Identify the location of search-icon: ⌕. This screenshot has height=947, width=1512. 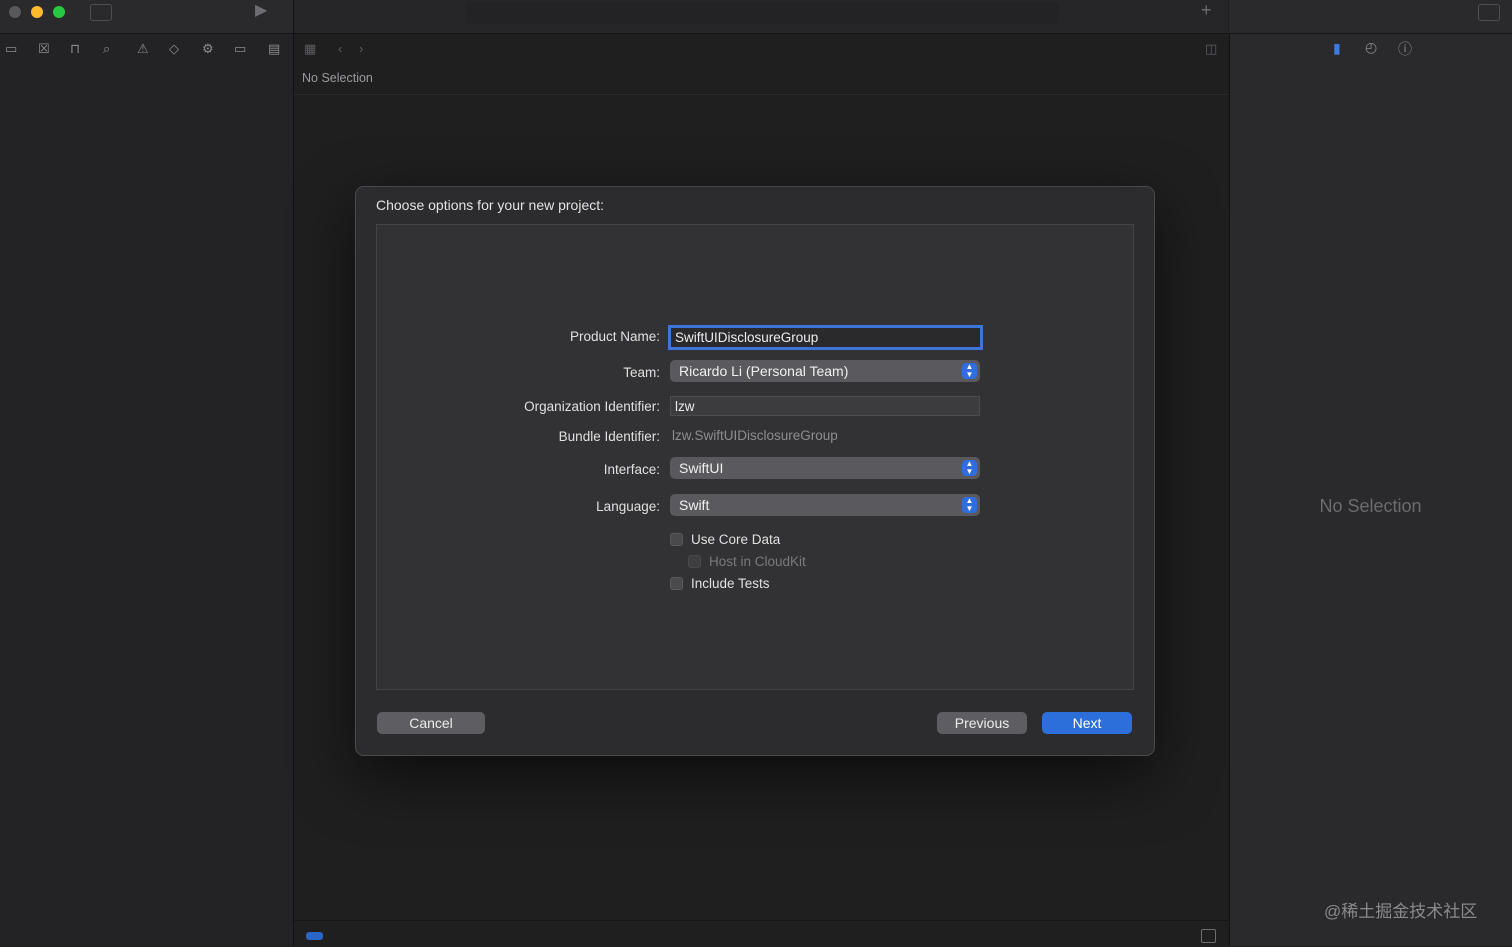
(106, 49).